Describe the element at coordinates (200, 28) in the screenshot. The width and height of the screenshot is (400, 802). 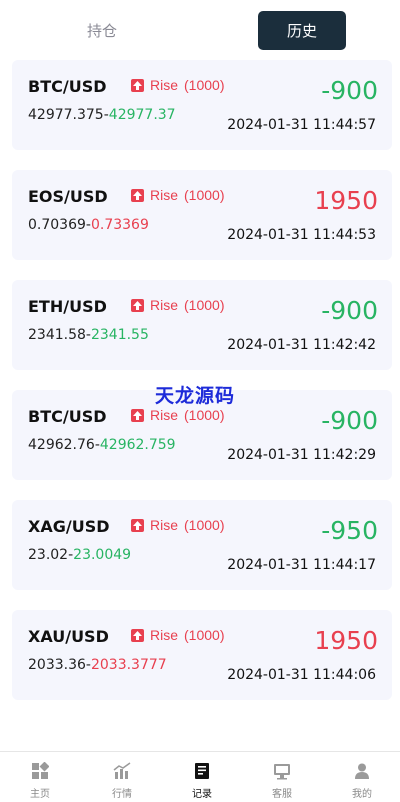
I see `history-tabs: 持仓 历史` at that location.